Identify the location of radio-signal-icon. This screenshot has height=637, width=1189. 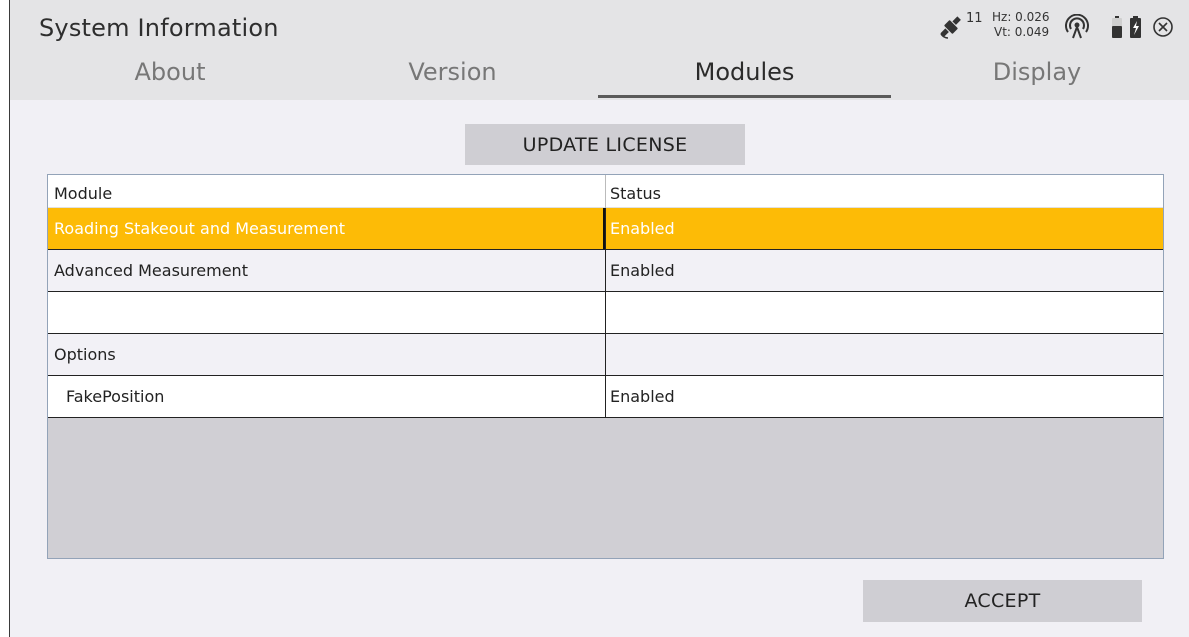
(1077, 27).